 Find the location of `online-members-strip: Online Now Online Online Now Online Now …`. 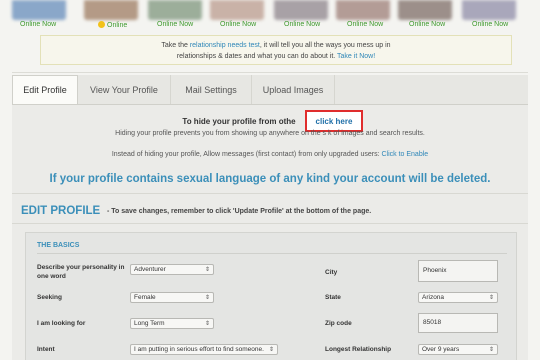

online-members-strip: Online Now Online Online Now Online Now … is located at coordinates (270, 15).